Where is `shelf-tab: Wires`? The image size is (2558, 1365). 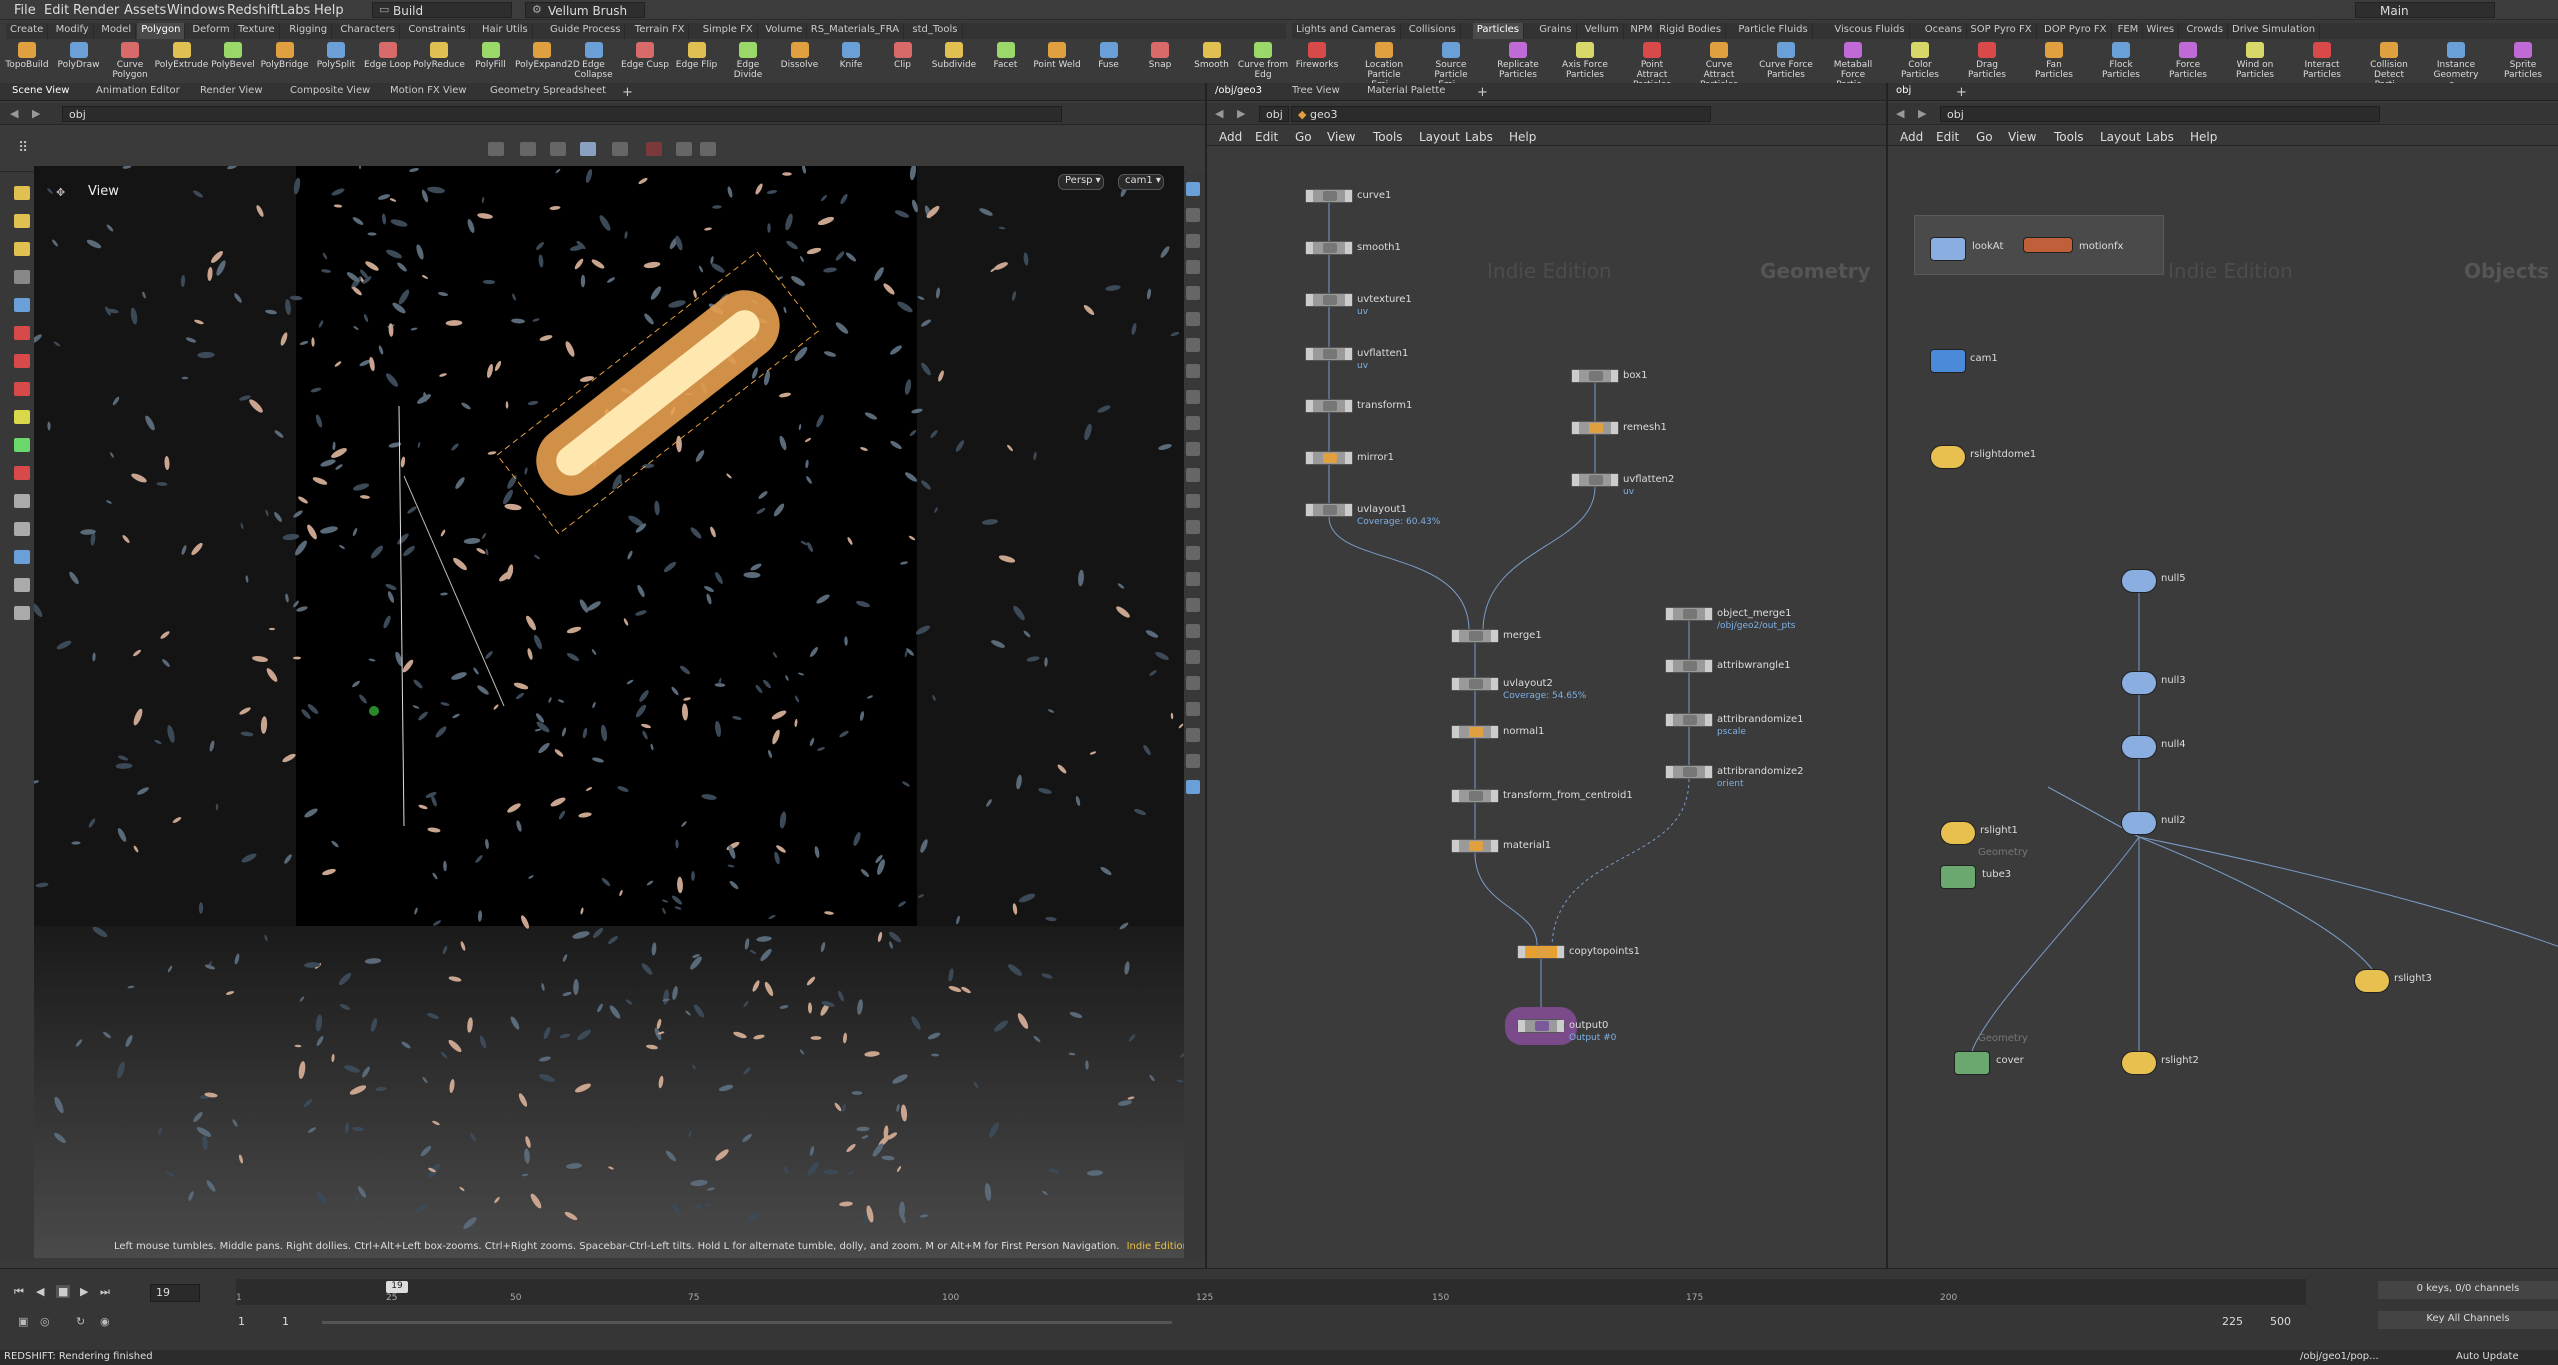 shelf-tab: Wires is located at coordinates (2161, 31).